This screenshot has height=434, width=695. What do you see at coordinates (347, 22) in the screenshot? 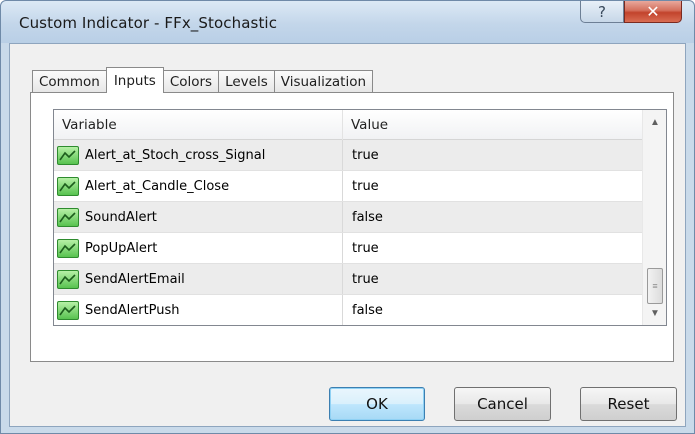
I see `title-bar: Custom Indicator - FFx_Stochastic ? ✕` at bounding box center [347, 22].